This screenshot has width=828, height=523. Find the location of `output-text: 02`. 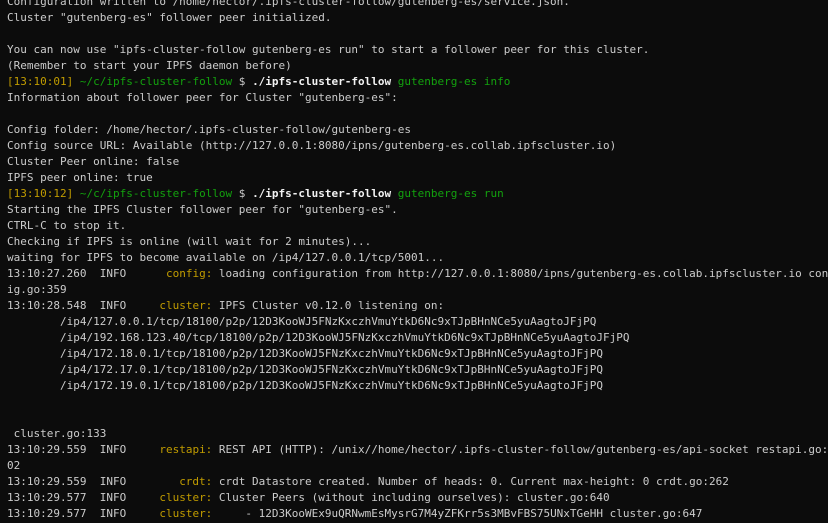

output-text: 02 is located at coordinates (14, 465).